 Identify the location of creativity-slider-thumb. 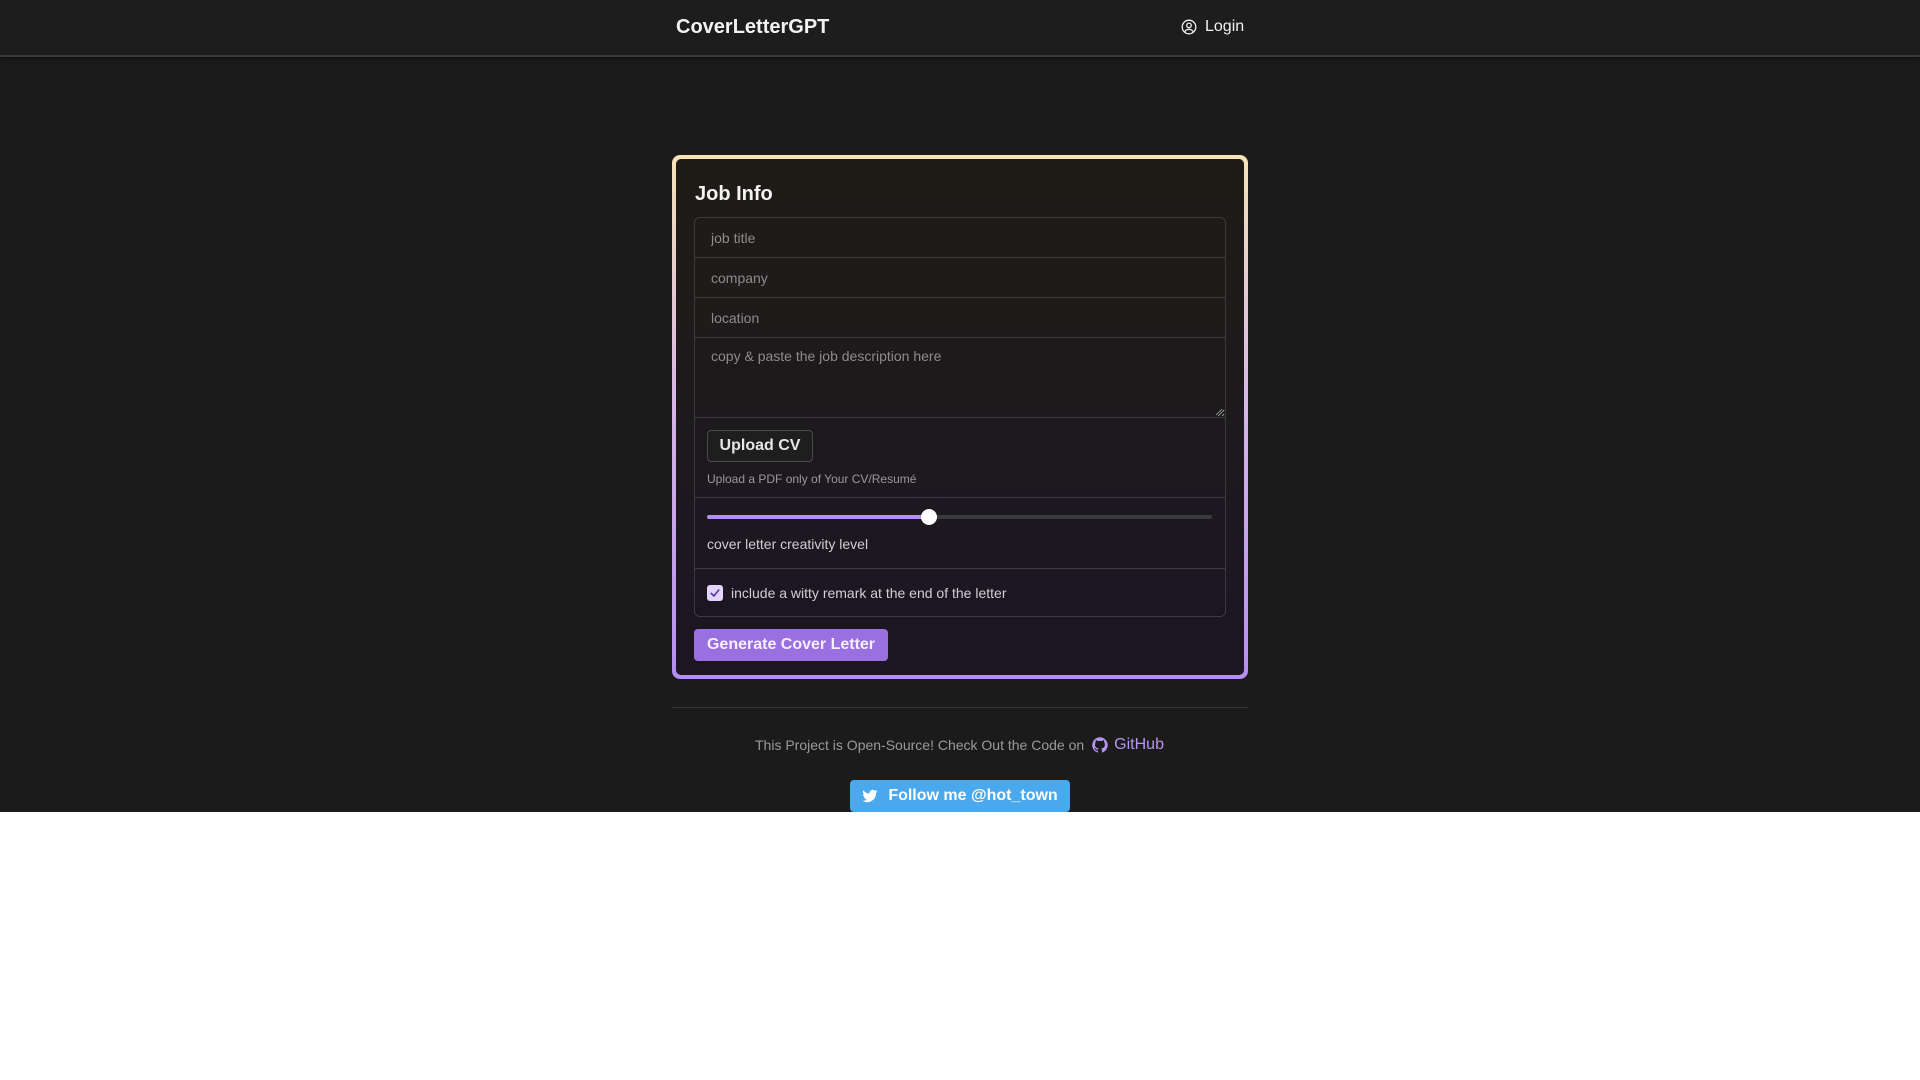
(929, 517).